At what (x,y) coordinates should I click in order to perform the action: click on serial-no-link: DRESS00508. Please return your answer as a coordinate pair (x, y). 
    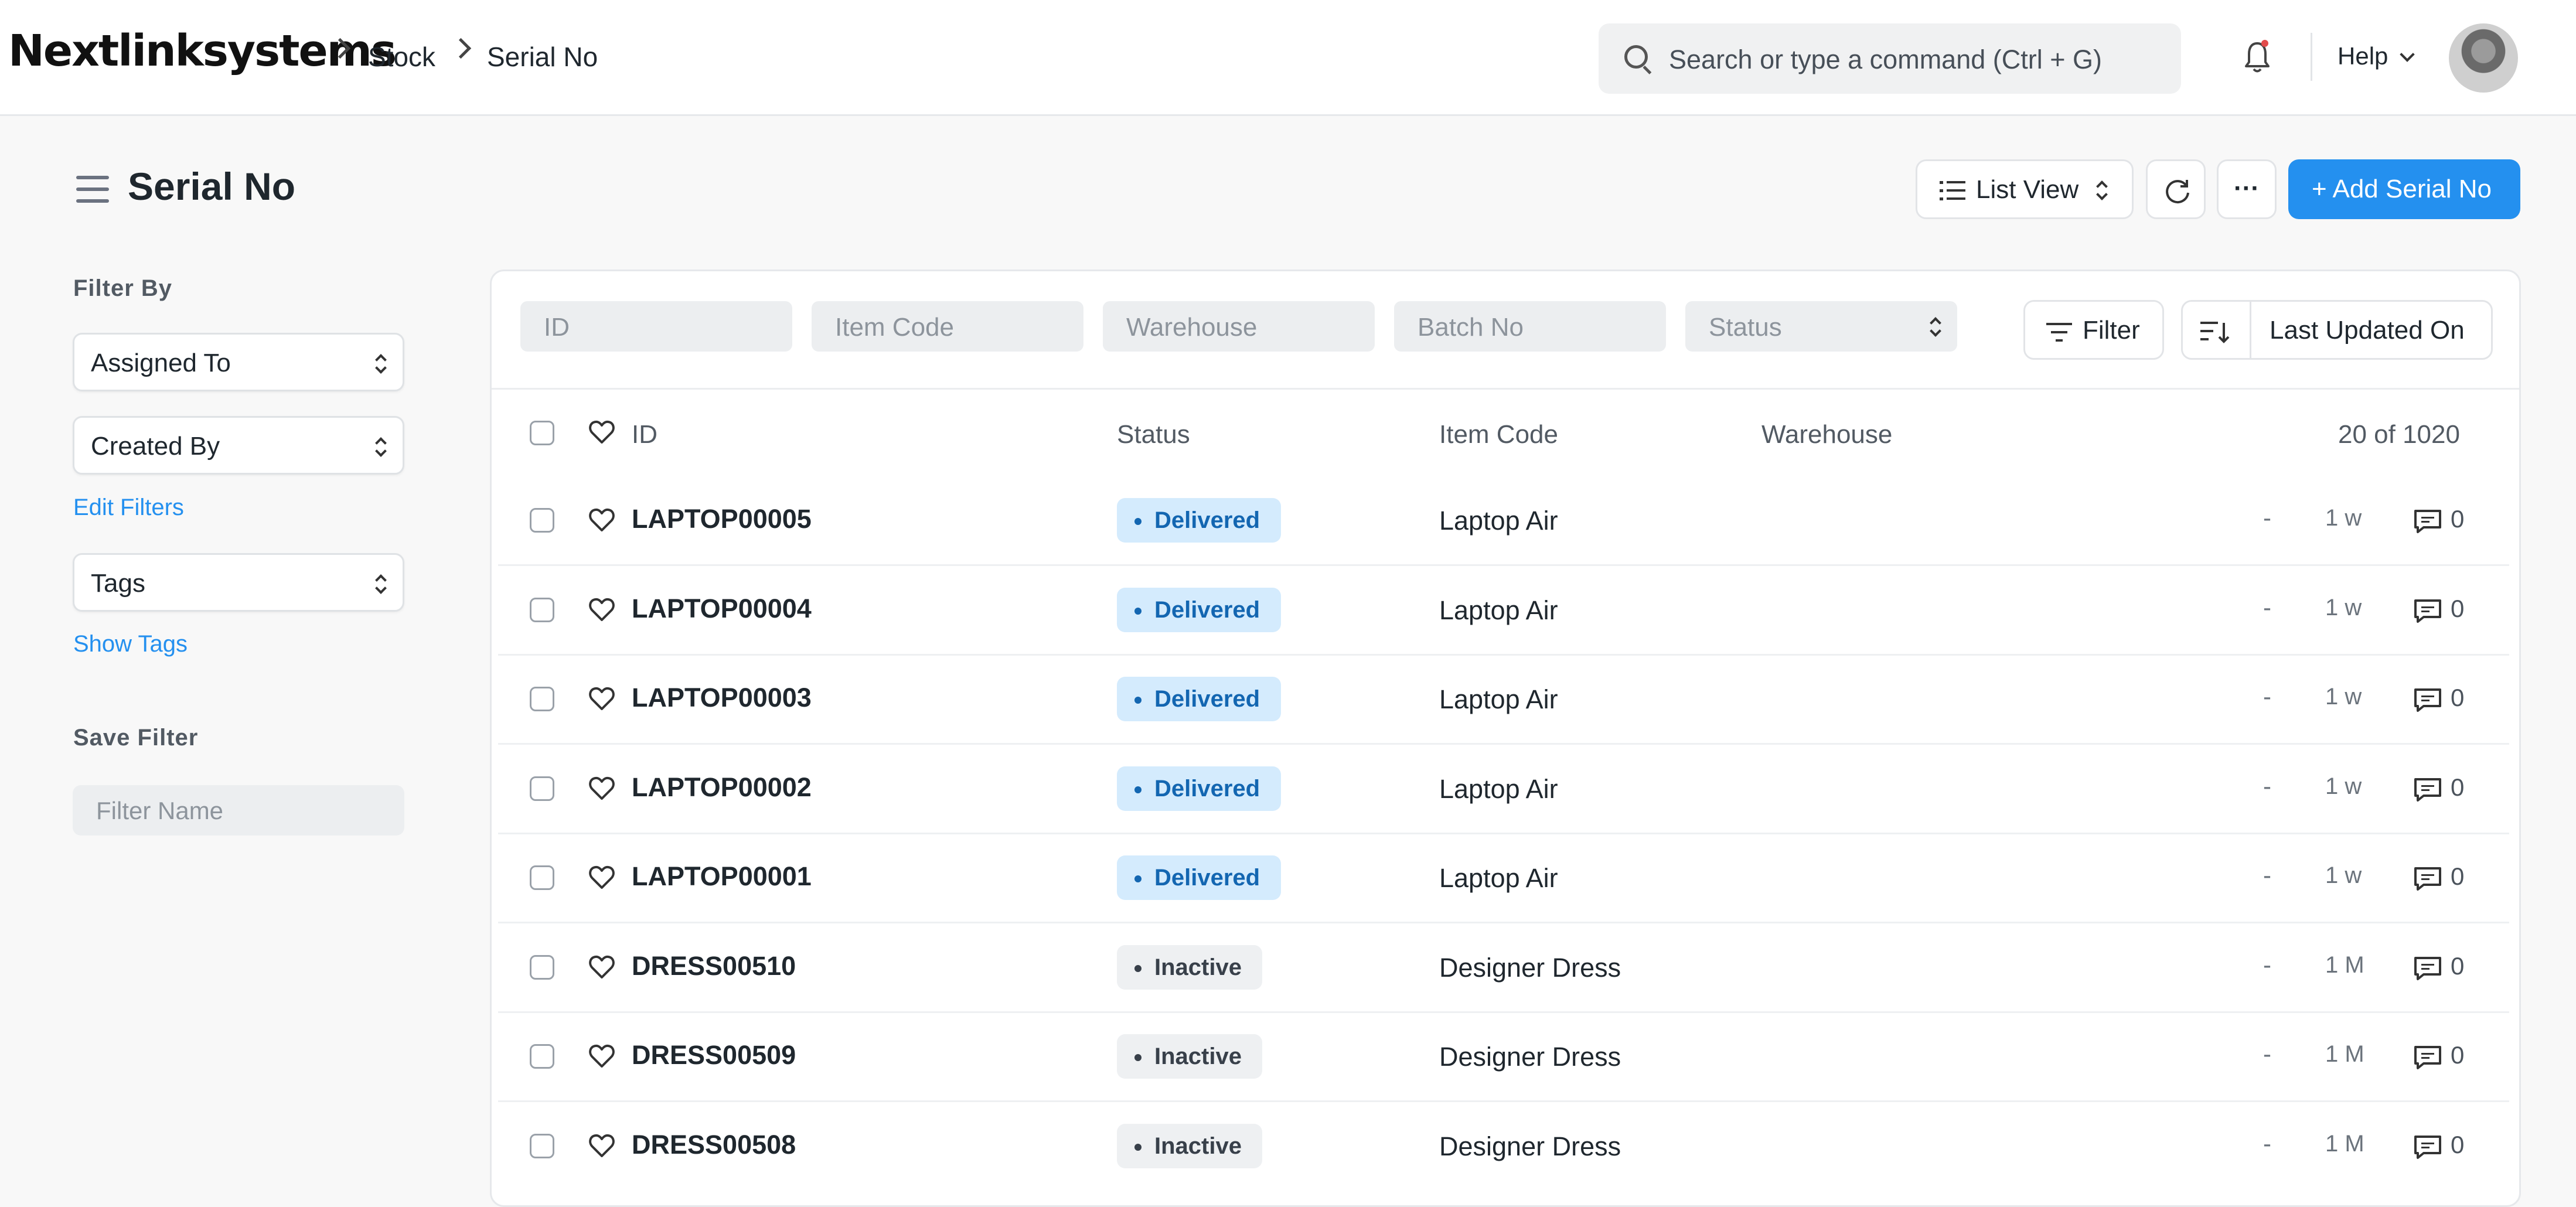
    Looking at the image, I should click on (714, 1145).